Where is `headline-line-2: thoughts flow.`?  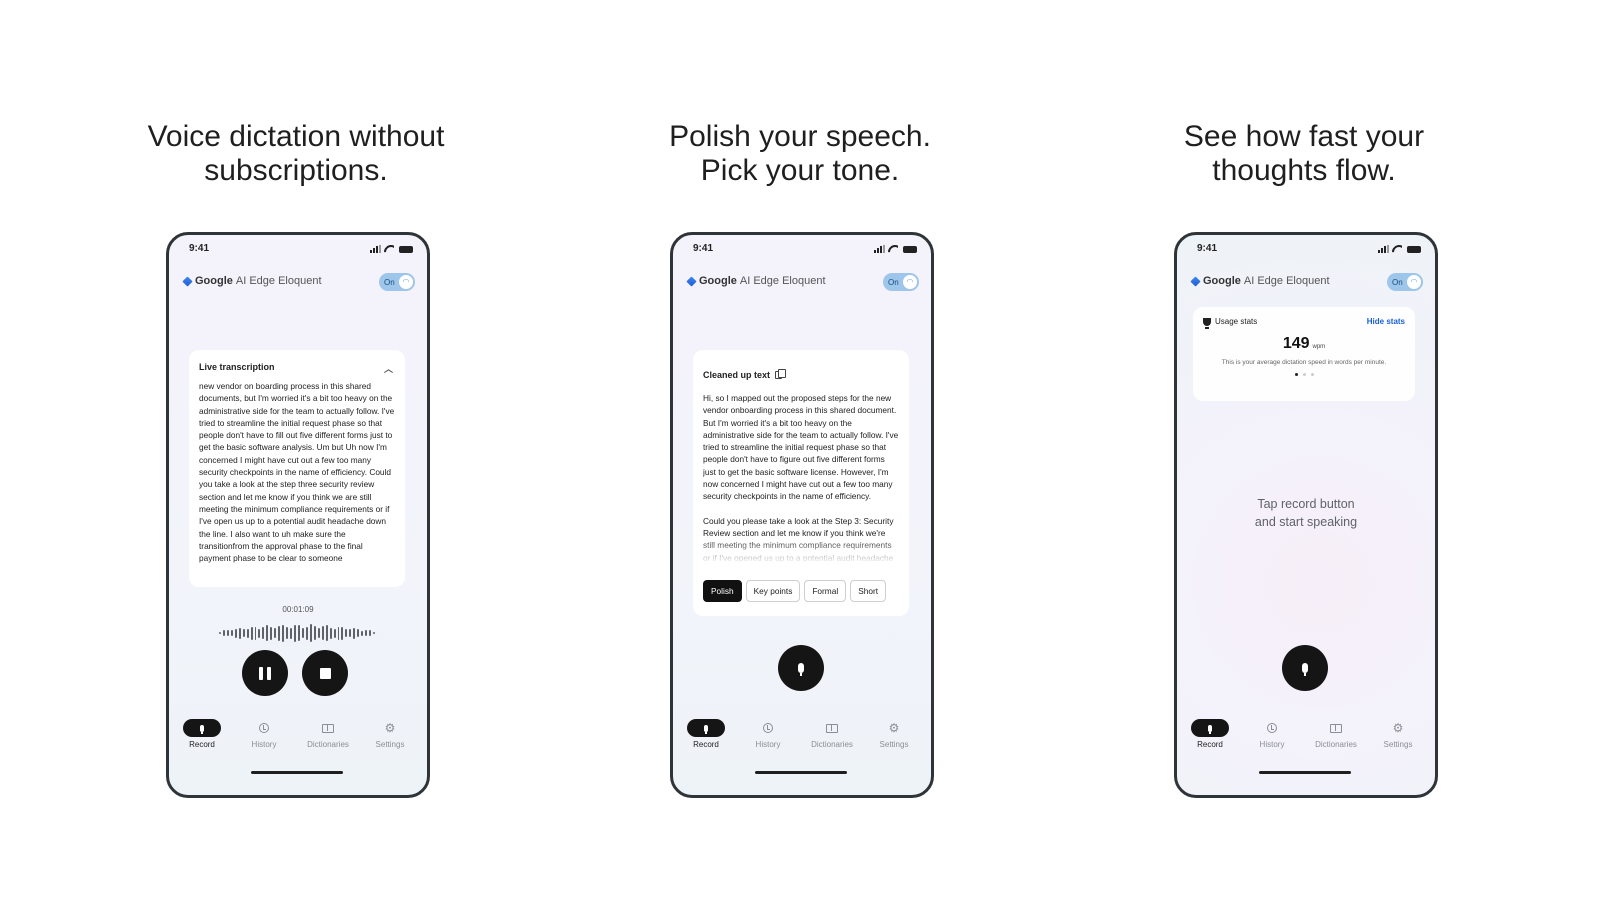
headline-line-2: thoughts flow. is located at coordinates (1304, 170).